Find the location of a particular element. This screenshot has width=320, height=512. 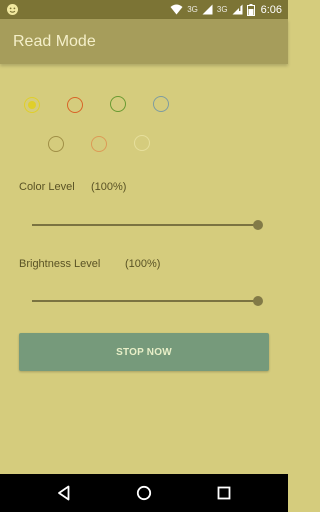

network-type-label: 3G is located at coordinates (192, 9).